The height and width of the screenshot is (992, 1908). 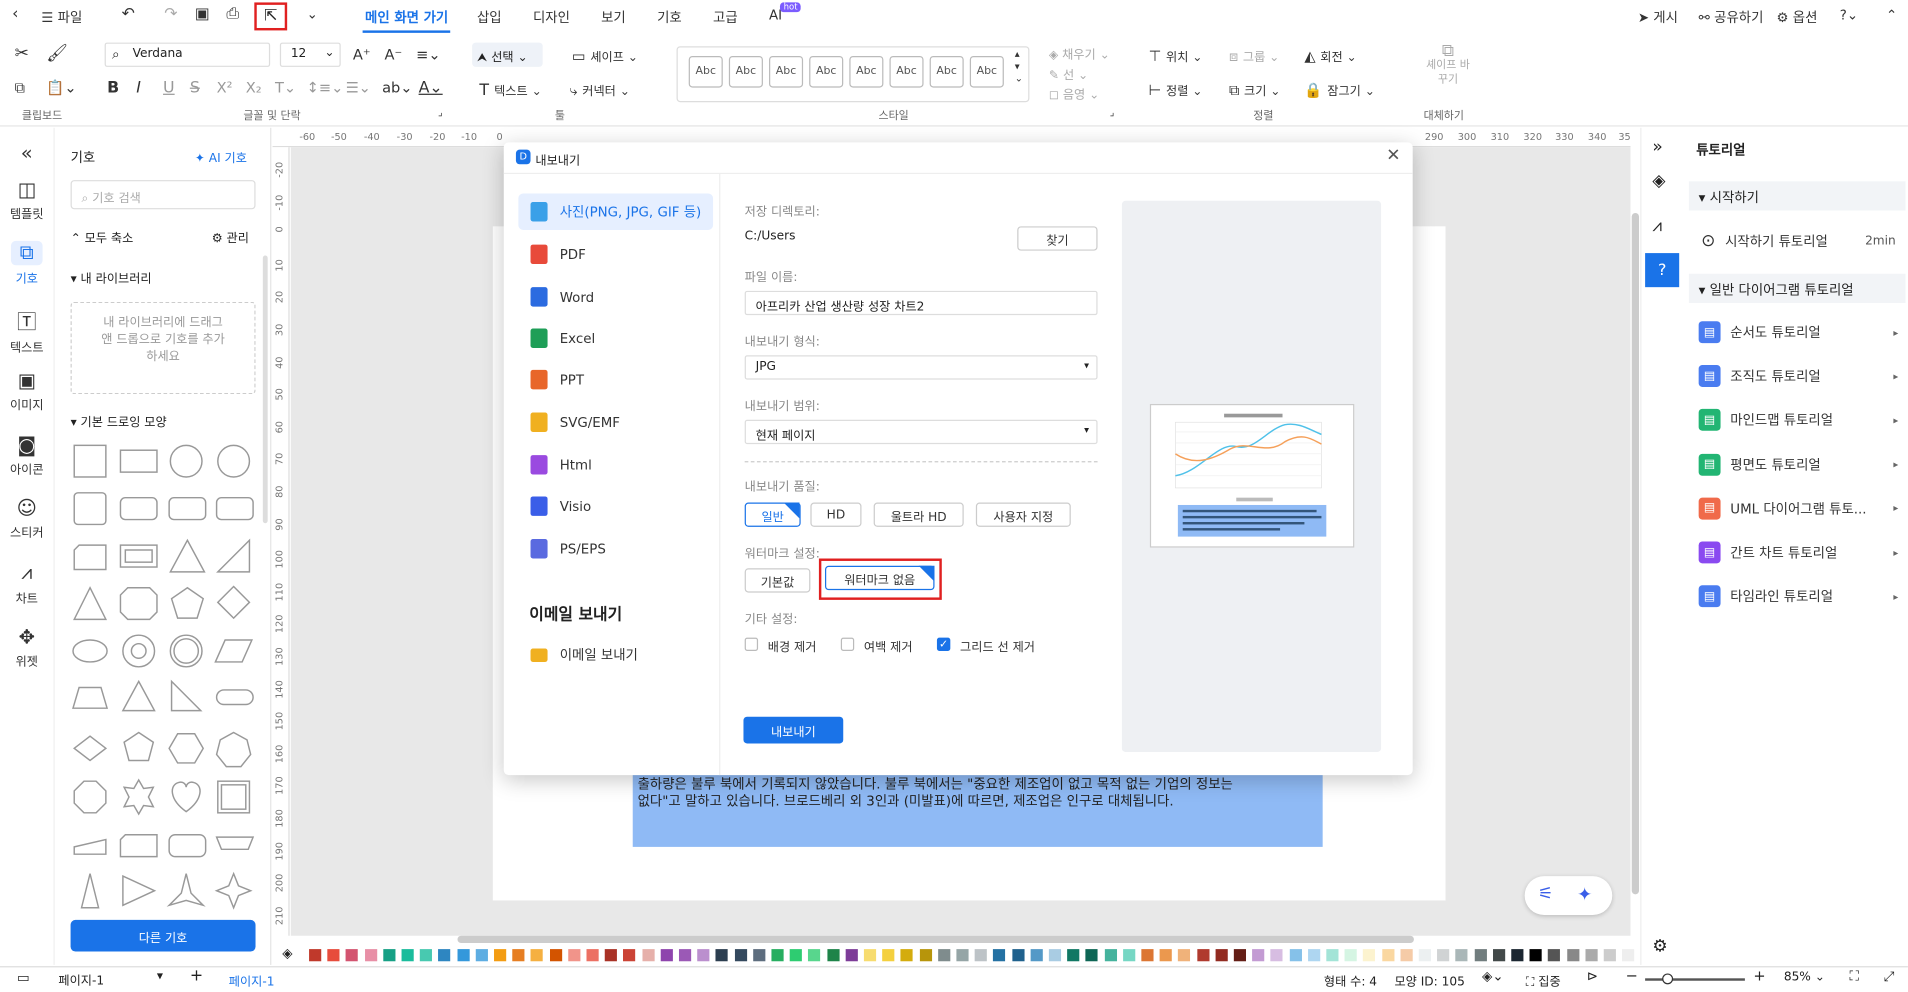 What do you see at coordinates (1074, 93) in the screenshot?
I see `shadow-button: ◻ 음영 ⌄` at bounding box center [1074, 93].